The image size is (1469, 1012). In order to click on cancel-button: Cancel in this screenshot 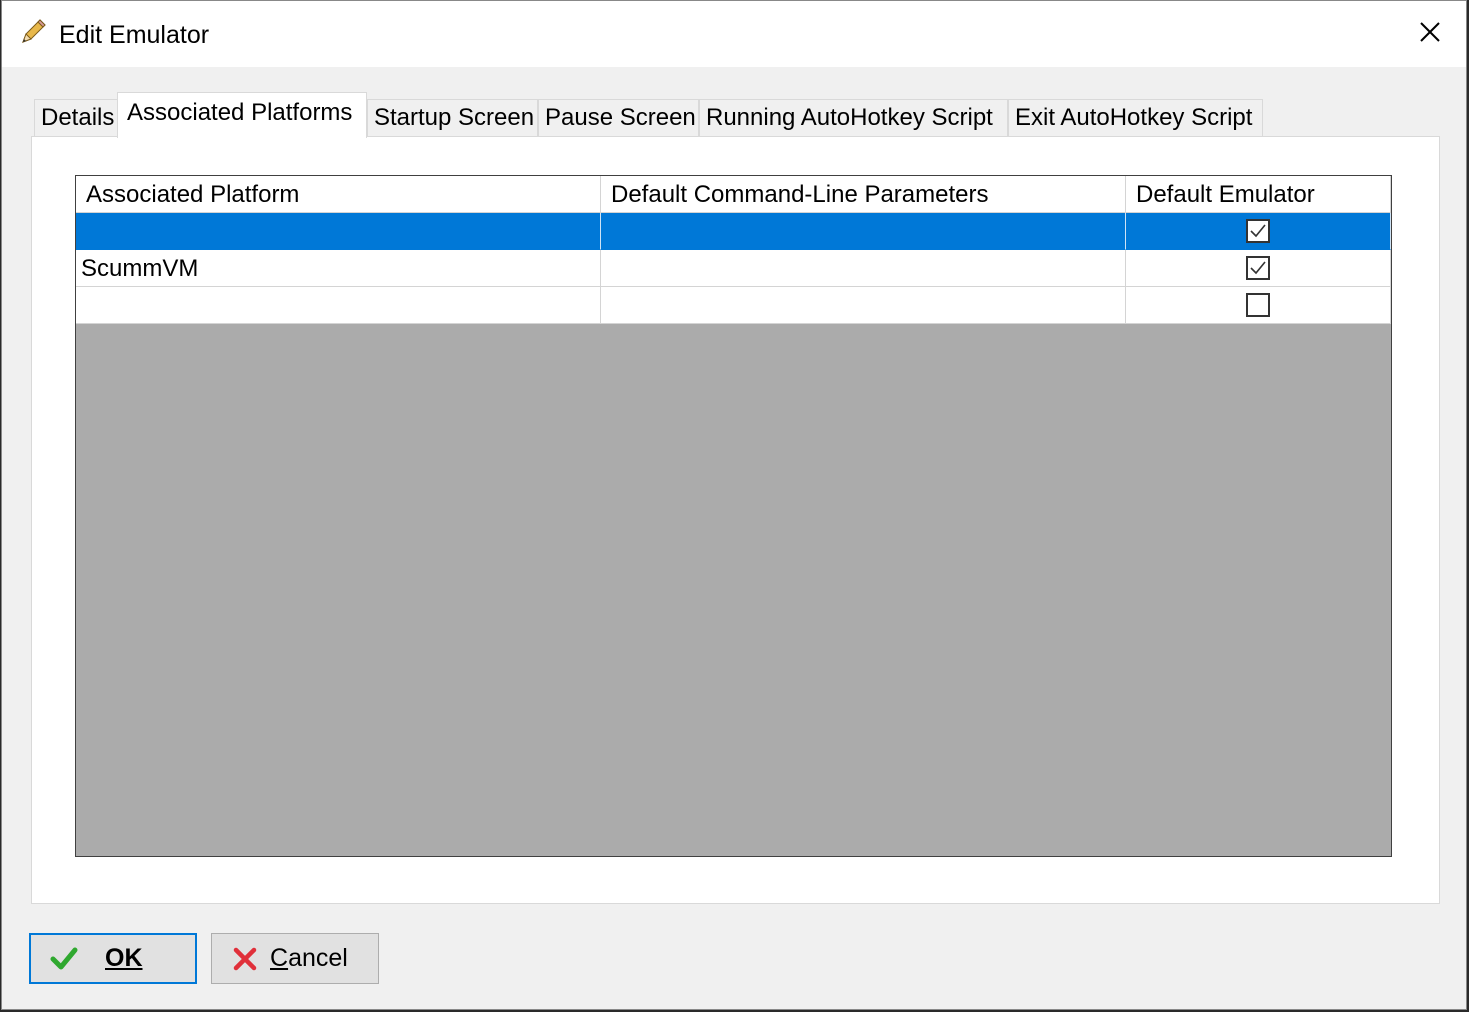, I will do `click(295, 958)`.